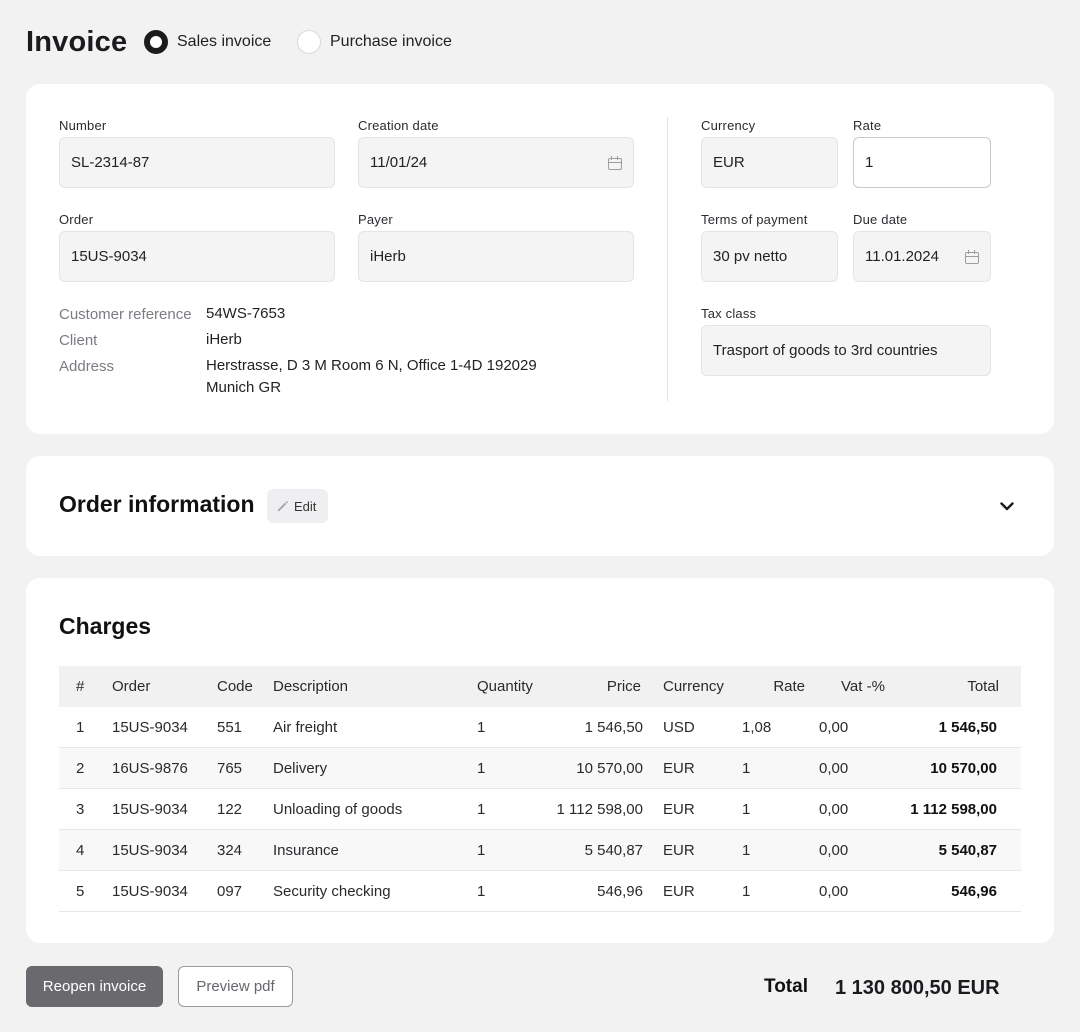 Image resolution: width=1080 pixels, height=1032 pixels. I want to click on row-price: 1 112 598,00, so click(599, 809).